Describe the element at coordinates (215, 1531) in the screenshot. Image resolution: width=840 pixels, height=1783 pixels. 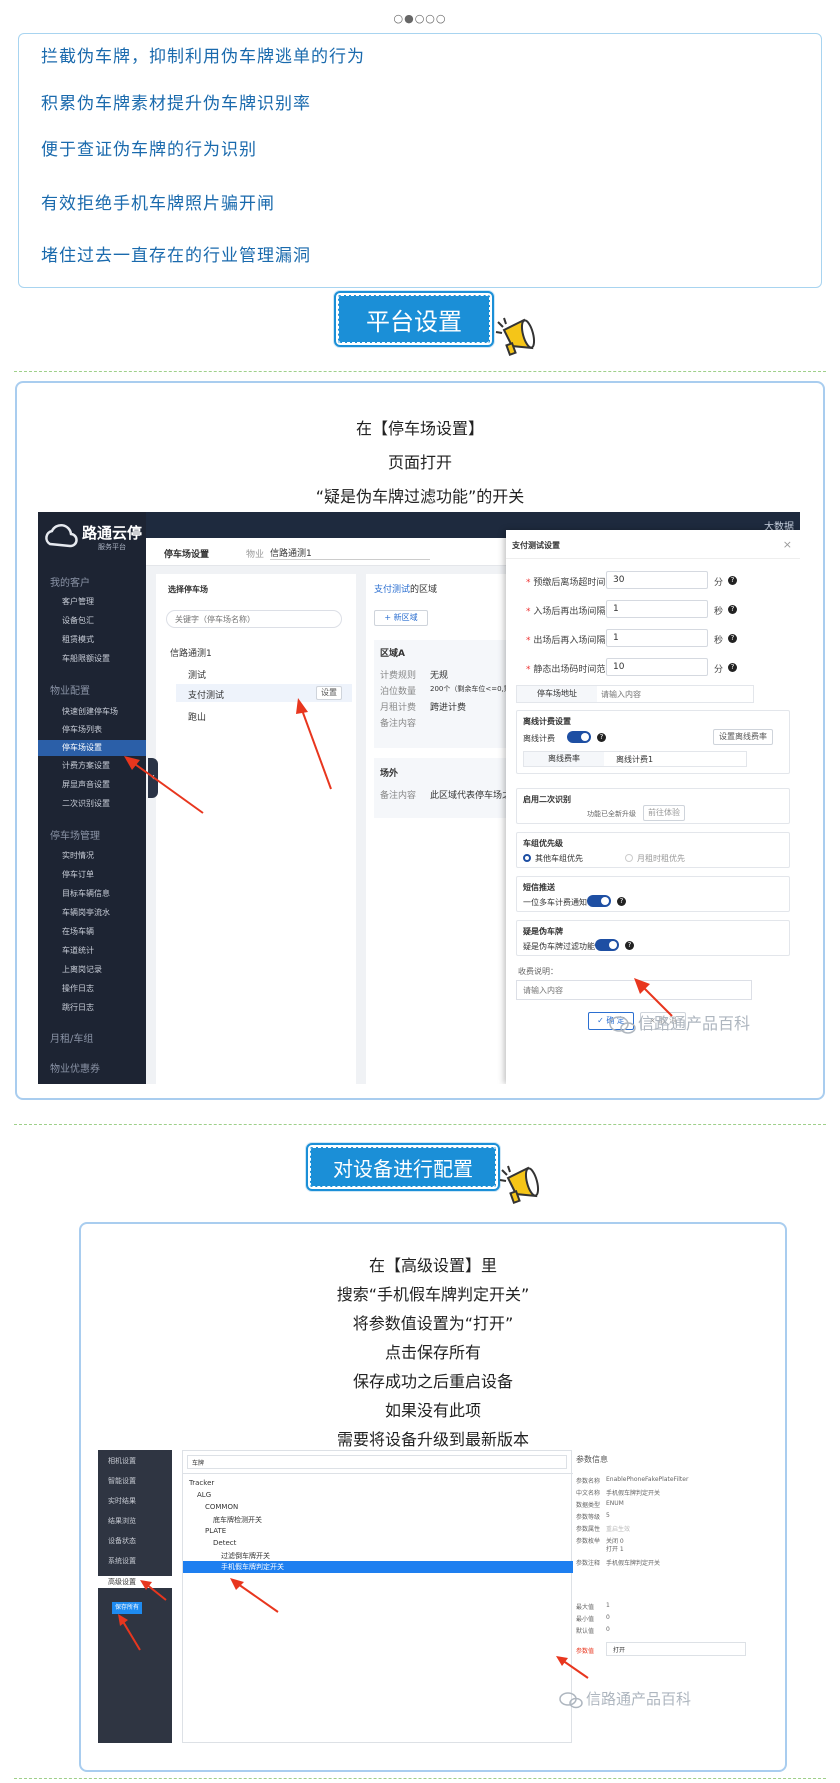
I see `tree-node: PLATE` at that location.